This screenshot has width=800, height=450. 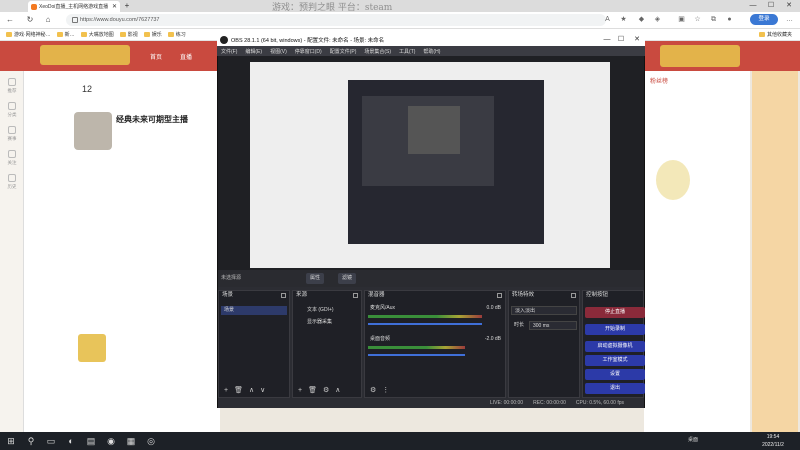 I want to click on virtual-camera-button: 启动虚拟摄像机, so click(x=615, y=346).